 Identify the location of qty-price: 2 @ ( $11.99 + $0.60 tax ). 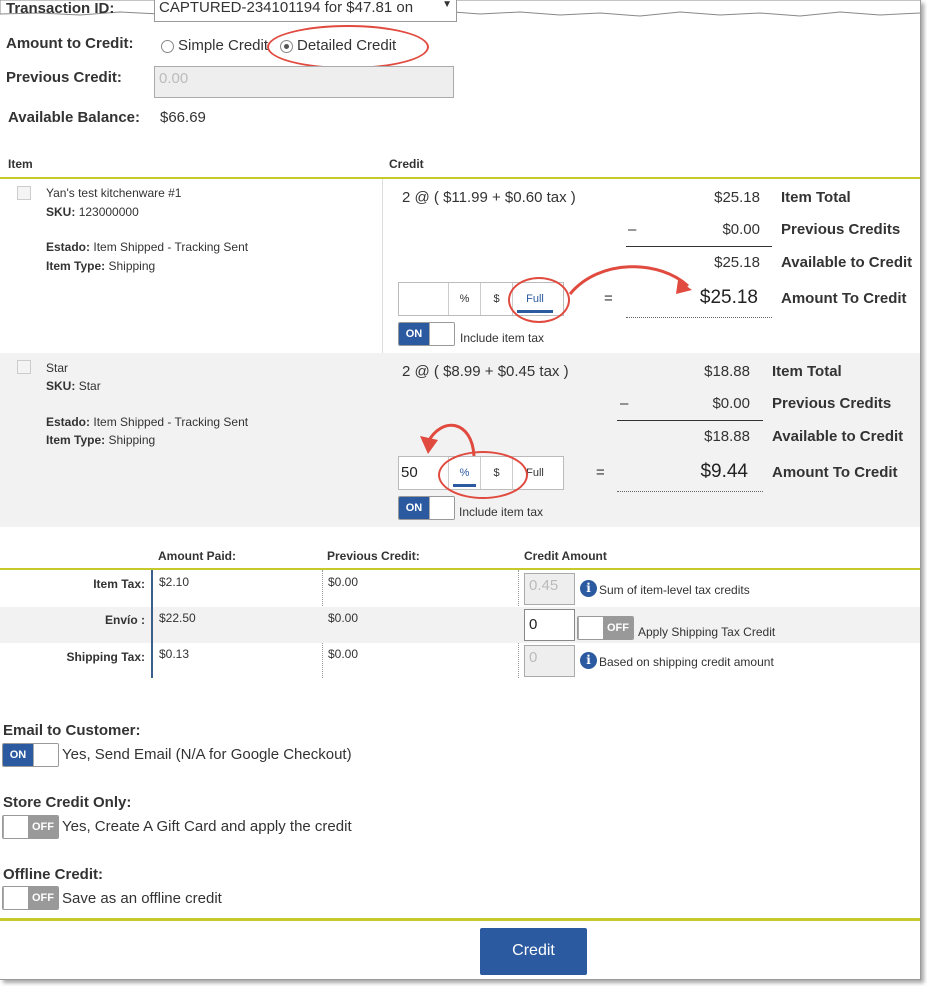
(489, 197).